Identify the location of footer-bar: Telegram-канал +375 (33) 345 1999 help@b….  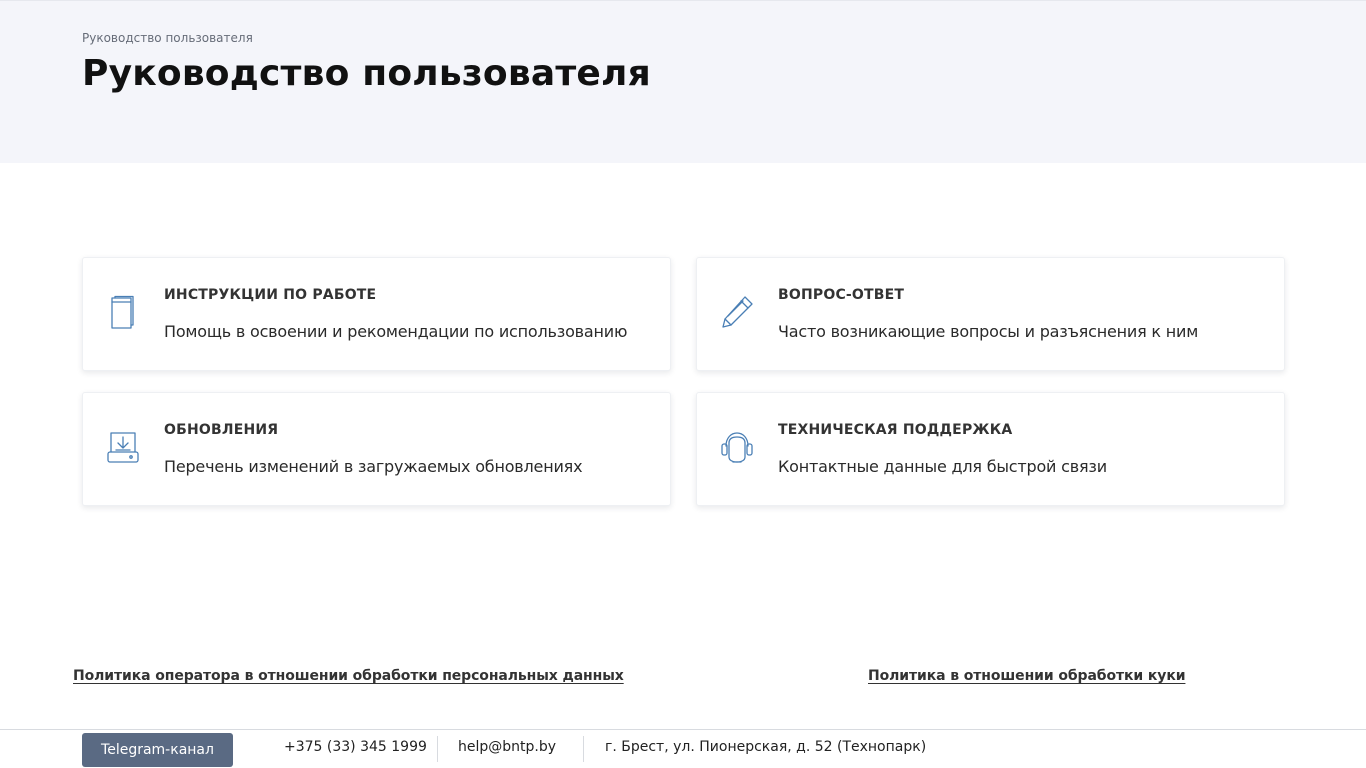
(683, 748).